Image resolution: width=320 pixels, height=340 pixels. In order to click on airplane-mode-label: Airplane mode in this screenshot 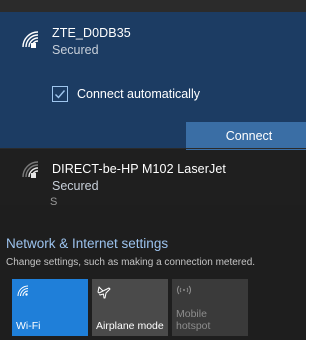, I will do `click(130, 326)`.